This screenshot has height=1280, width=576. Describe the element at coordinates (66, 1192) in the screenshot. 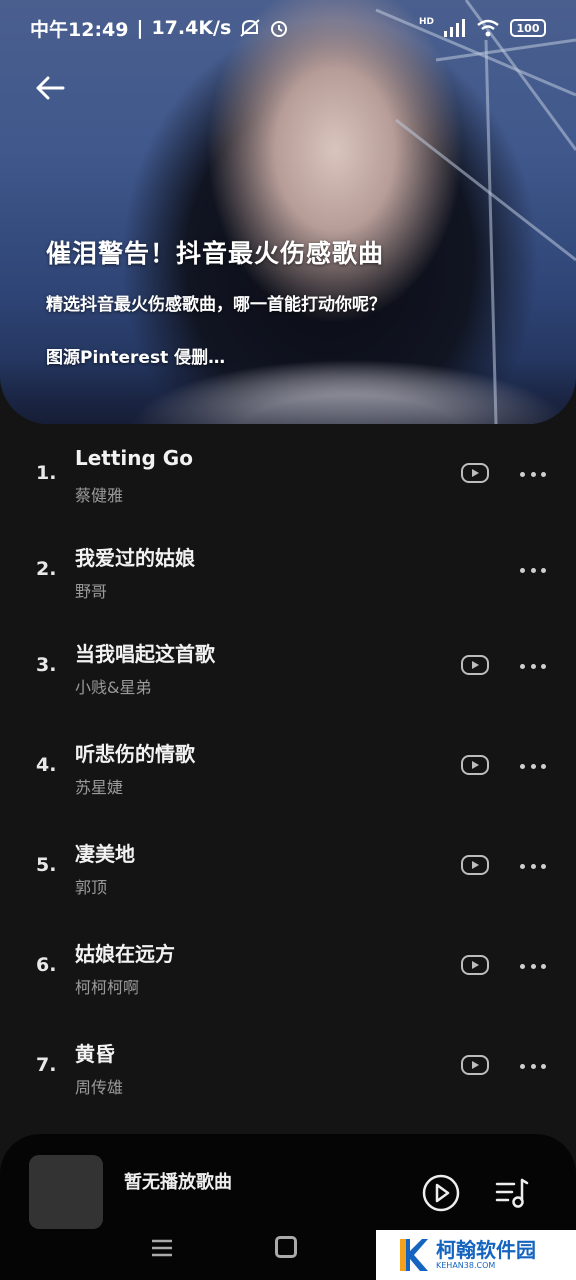

I see `album-cover` at that location.